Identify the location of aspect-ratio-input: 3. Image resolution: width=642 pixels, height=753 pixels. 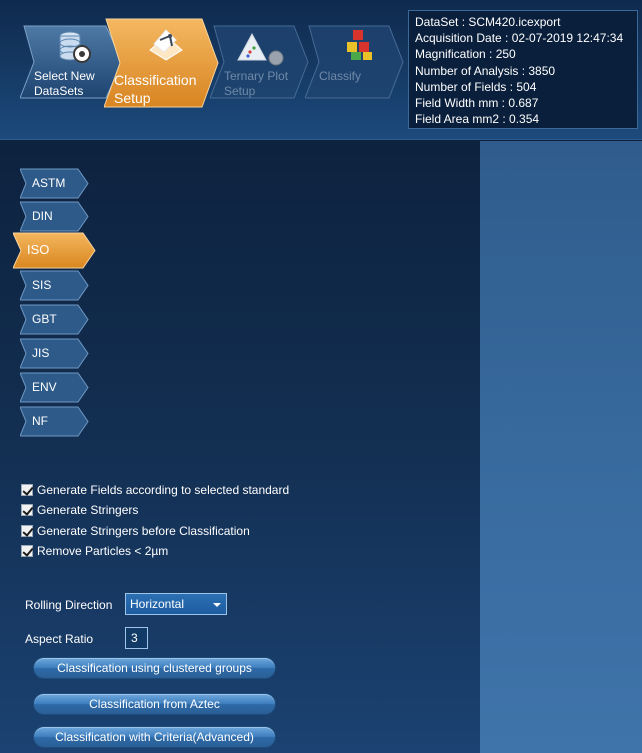
(136, 638).